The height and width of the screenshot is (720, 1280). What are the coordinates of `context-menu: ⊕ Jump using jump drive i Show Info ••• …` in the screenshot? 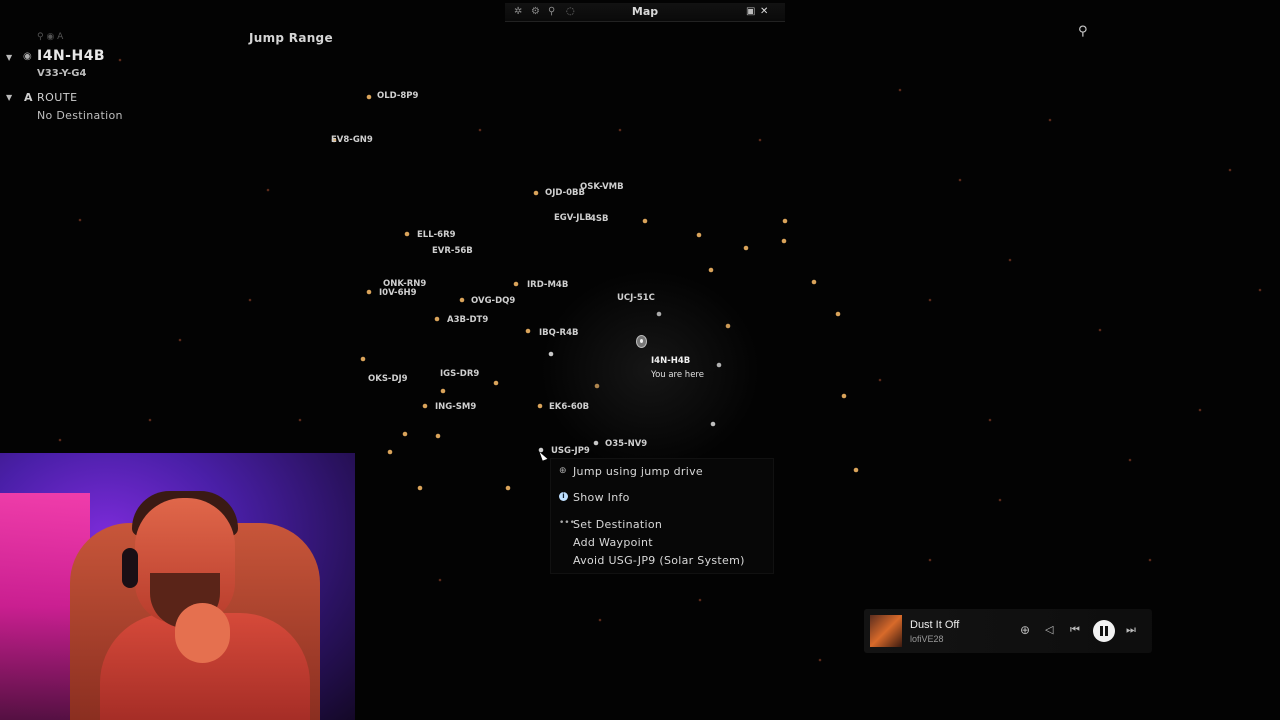 It's located at (662, 516).